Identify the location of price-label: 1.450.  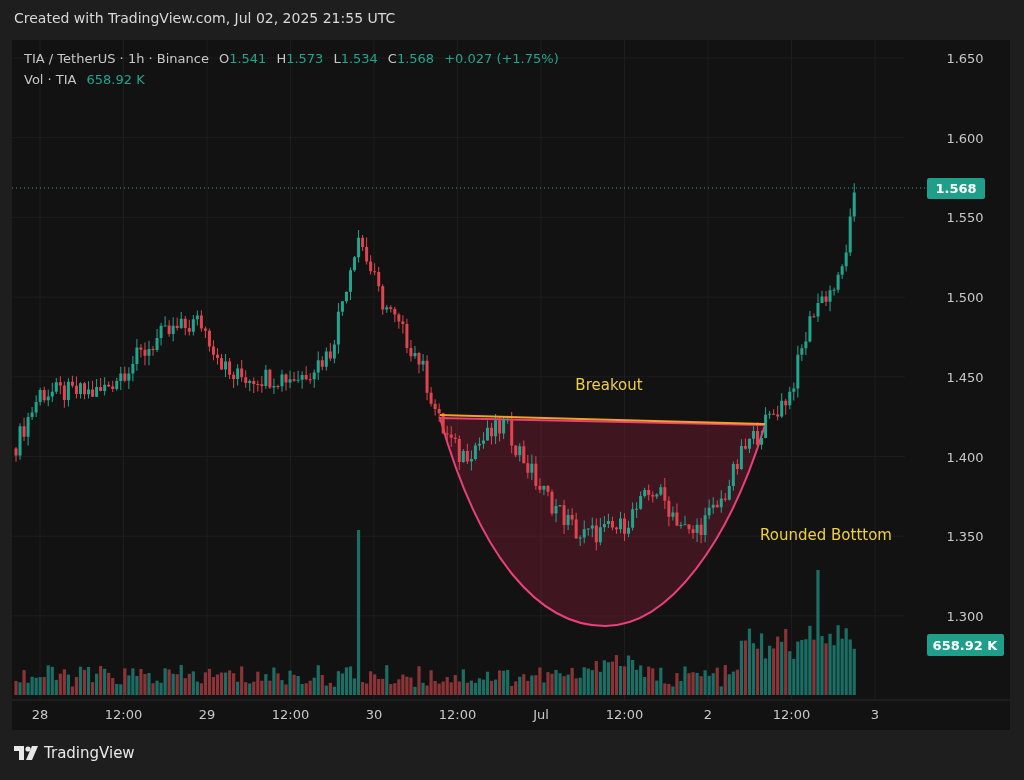
(965, 377).